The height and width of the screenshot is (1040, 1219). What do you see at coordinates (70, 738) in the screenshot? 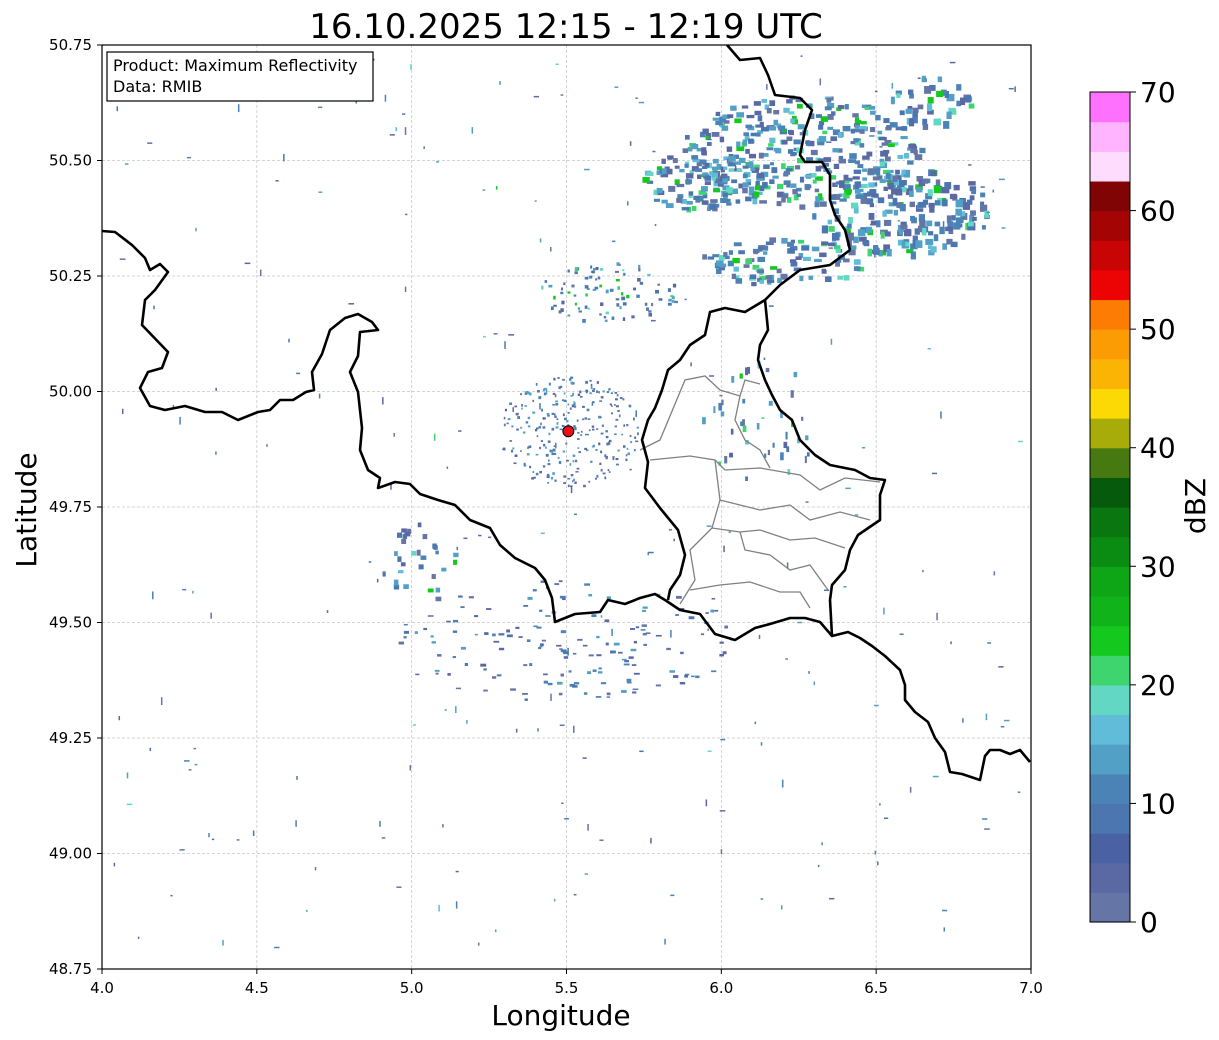
I see `y-tick-label: 49.25` at bounding box center [70, 738].